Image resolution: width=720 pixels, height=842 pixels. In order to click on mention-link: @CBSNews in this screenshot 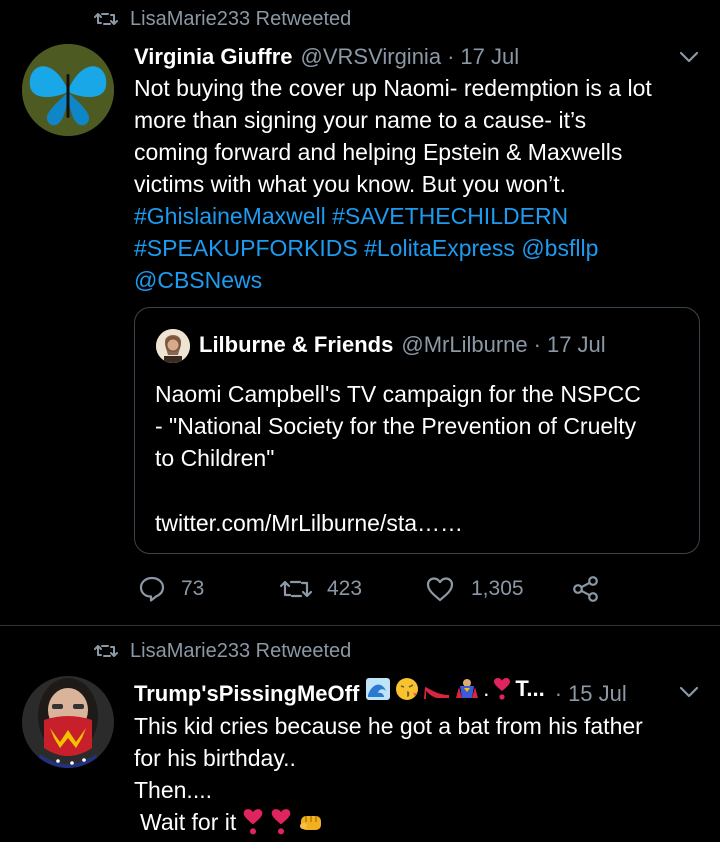, I will do `click(198, 280)`.